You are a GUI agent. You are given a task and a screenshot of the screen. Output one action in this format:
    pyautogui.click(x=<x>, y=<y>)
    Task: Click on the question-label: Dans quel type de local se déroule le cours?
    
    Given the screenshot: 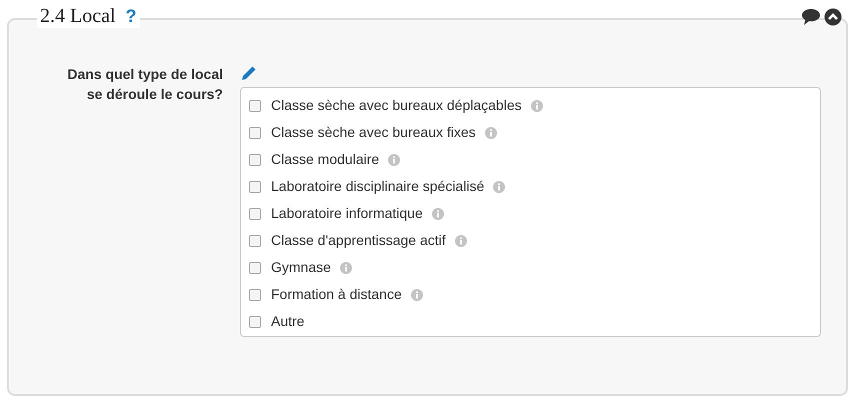 What is the action you would take?
    pyautogui.click(x=144, y=84)
    